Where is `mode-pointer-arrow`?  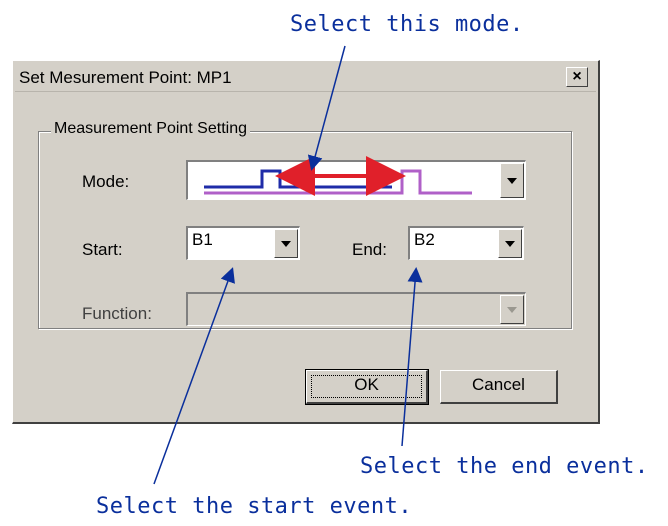 mode-pointer-arrow is located at coordinates (326, 108).